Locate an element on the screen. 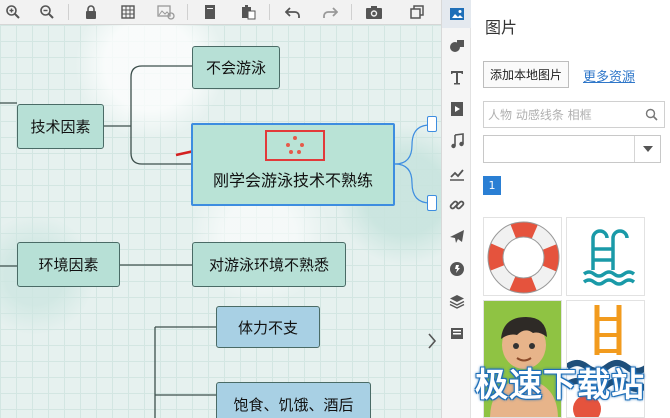 Image resolution: width=670 pixels, height=418 pixels. camera-icon is located at coordinates (374, 12).